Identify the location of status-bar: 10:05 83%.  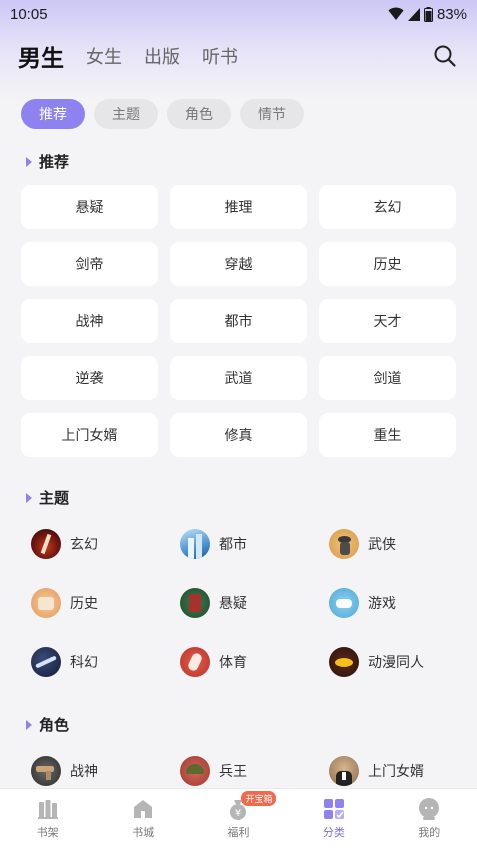
(238, 14).